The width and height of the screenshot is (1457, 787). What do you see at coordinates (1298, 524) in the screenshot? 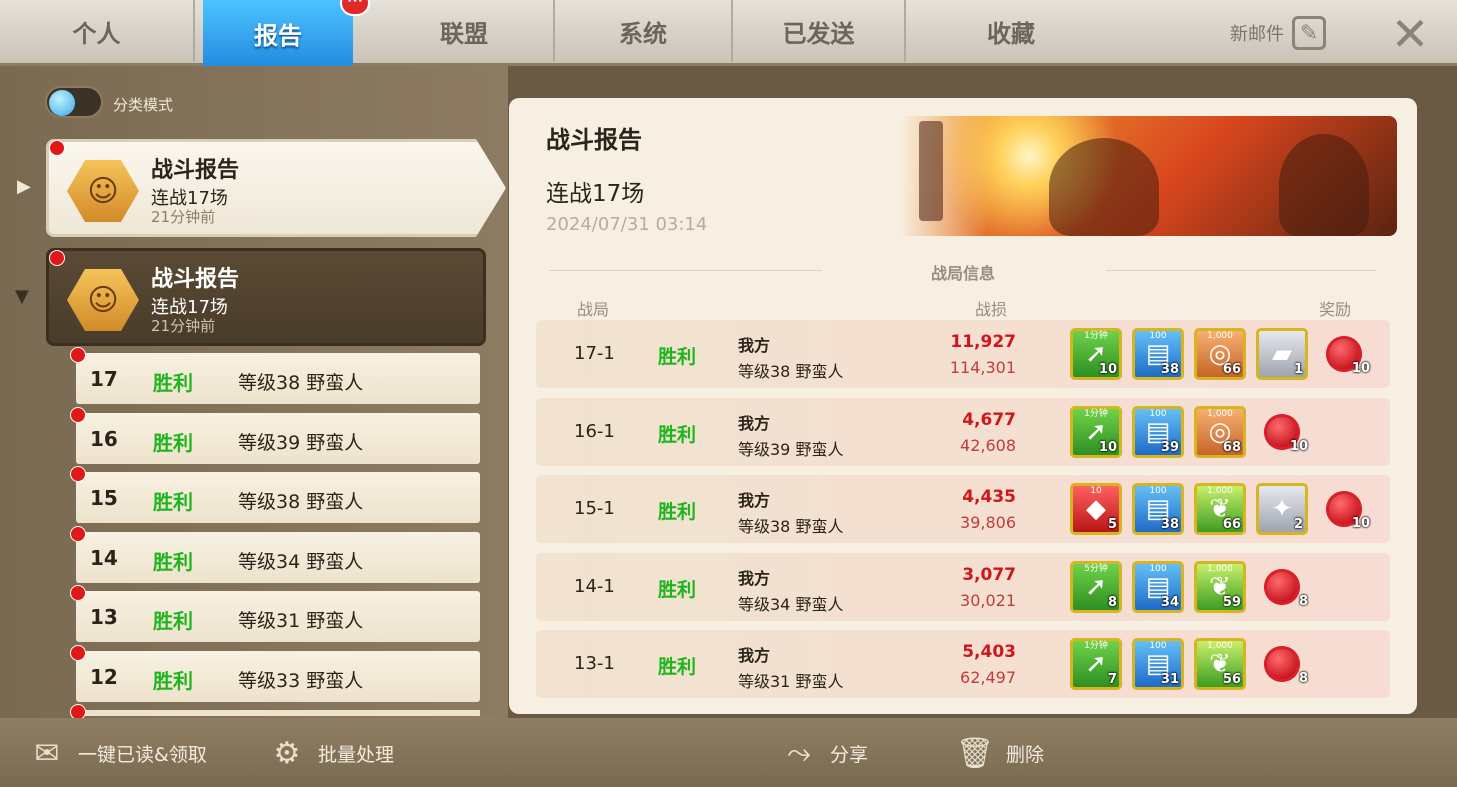
I see `reward-count: 2` at bounding box center [1298, 524].